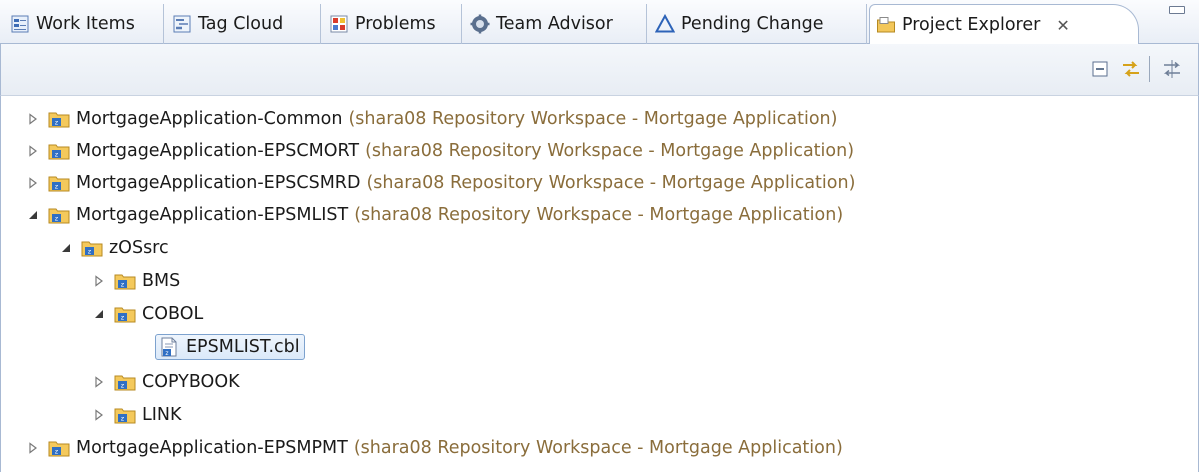  I want to click on view-menu-button, so click(1172, 69).